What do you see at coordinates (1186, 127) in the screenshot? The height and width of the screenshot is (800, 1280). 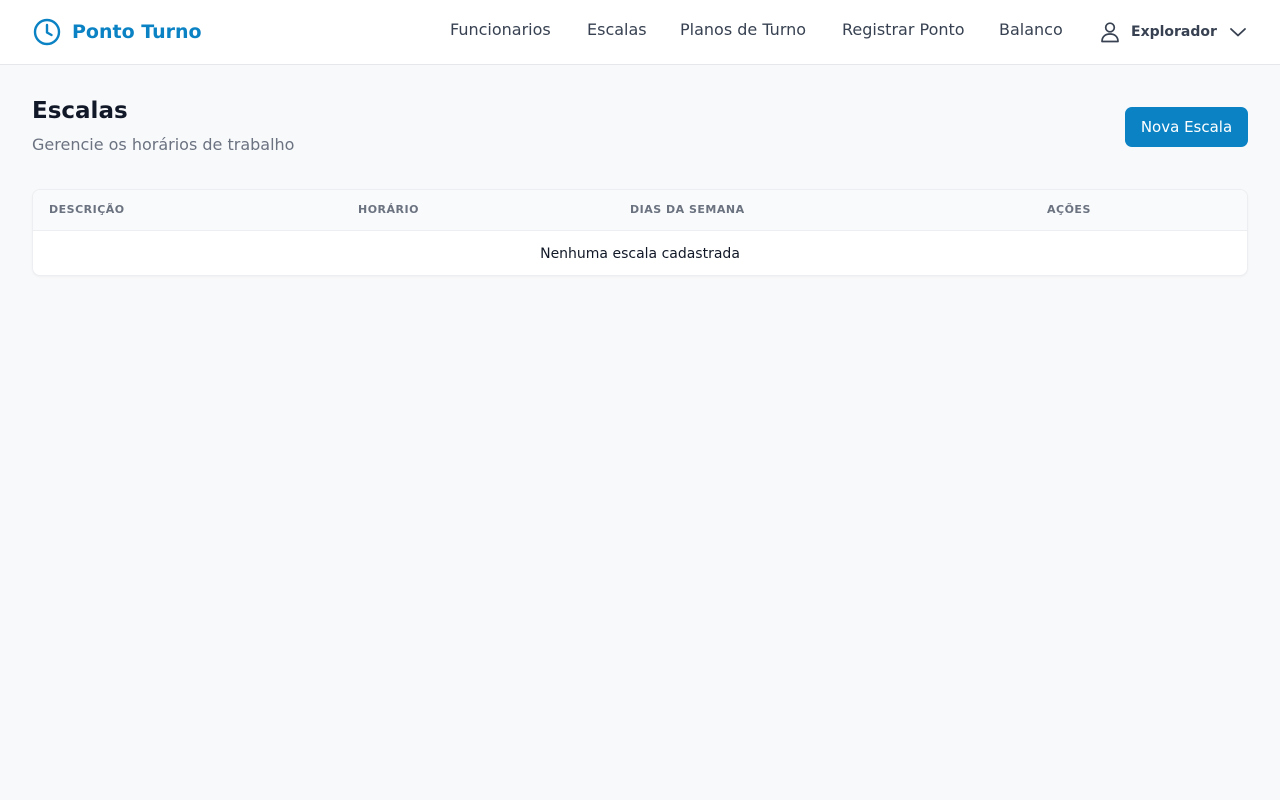 I see `new-schedule-button: Nova Escala` at bounding box center [1186, 127].